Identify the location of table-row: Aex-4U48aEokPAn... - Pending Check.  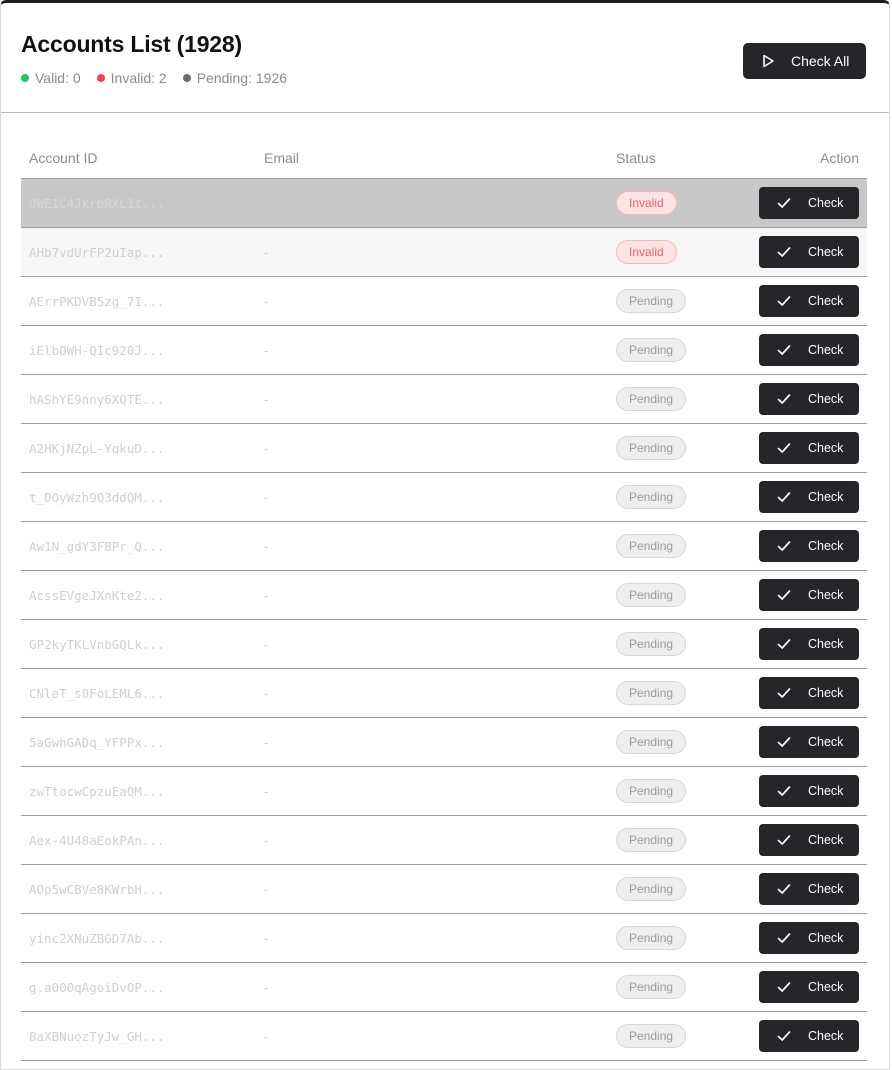
(444, 840).